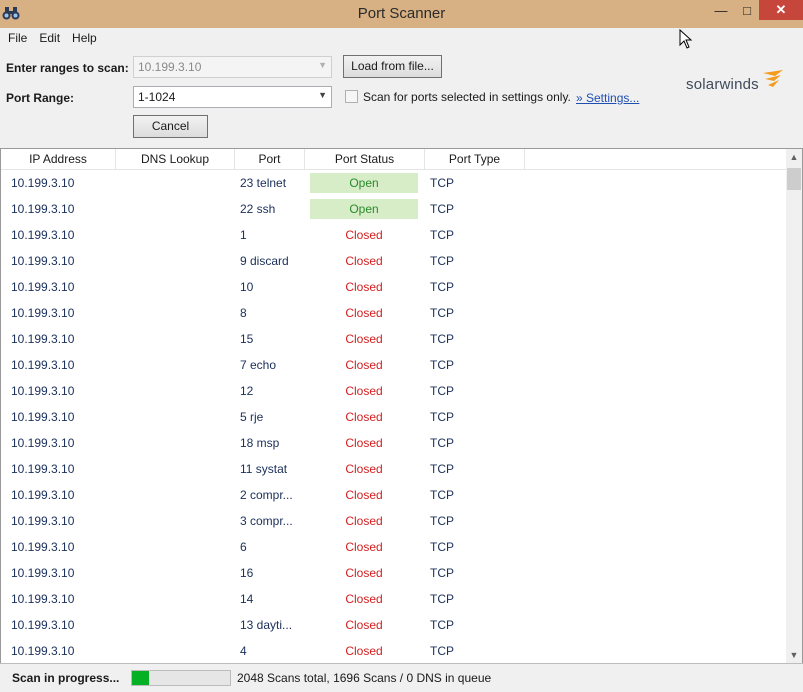 The height and width of the screenshot is (692, 803). Describe the element at coordinates (747, 10) in the screenshot. I see `maximize-button: □` at that location.